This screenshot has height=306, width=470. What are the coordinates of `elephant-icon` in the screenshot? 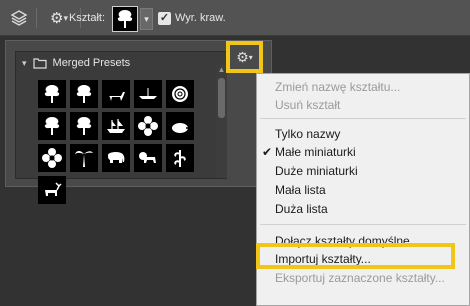 It's located at (116, 157).